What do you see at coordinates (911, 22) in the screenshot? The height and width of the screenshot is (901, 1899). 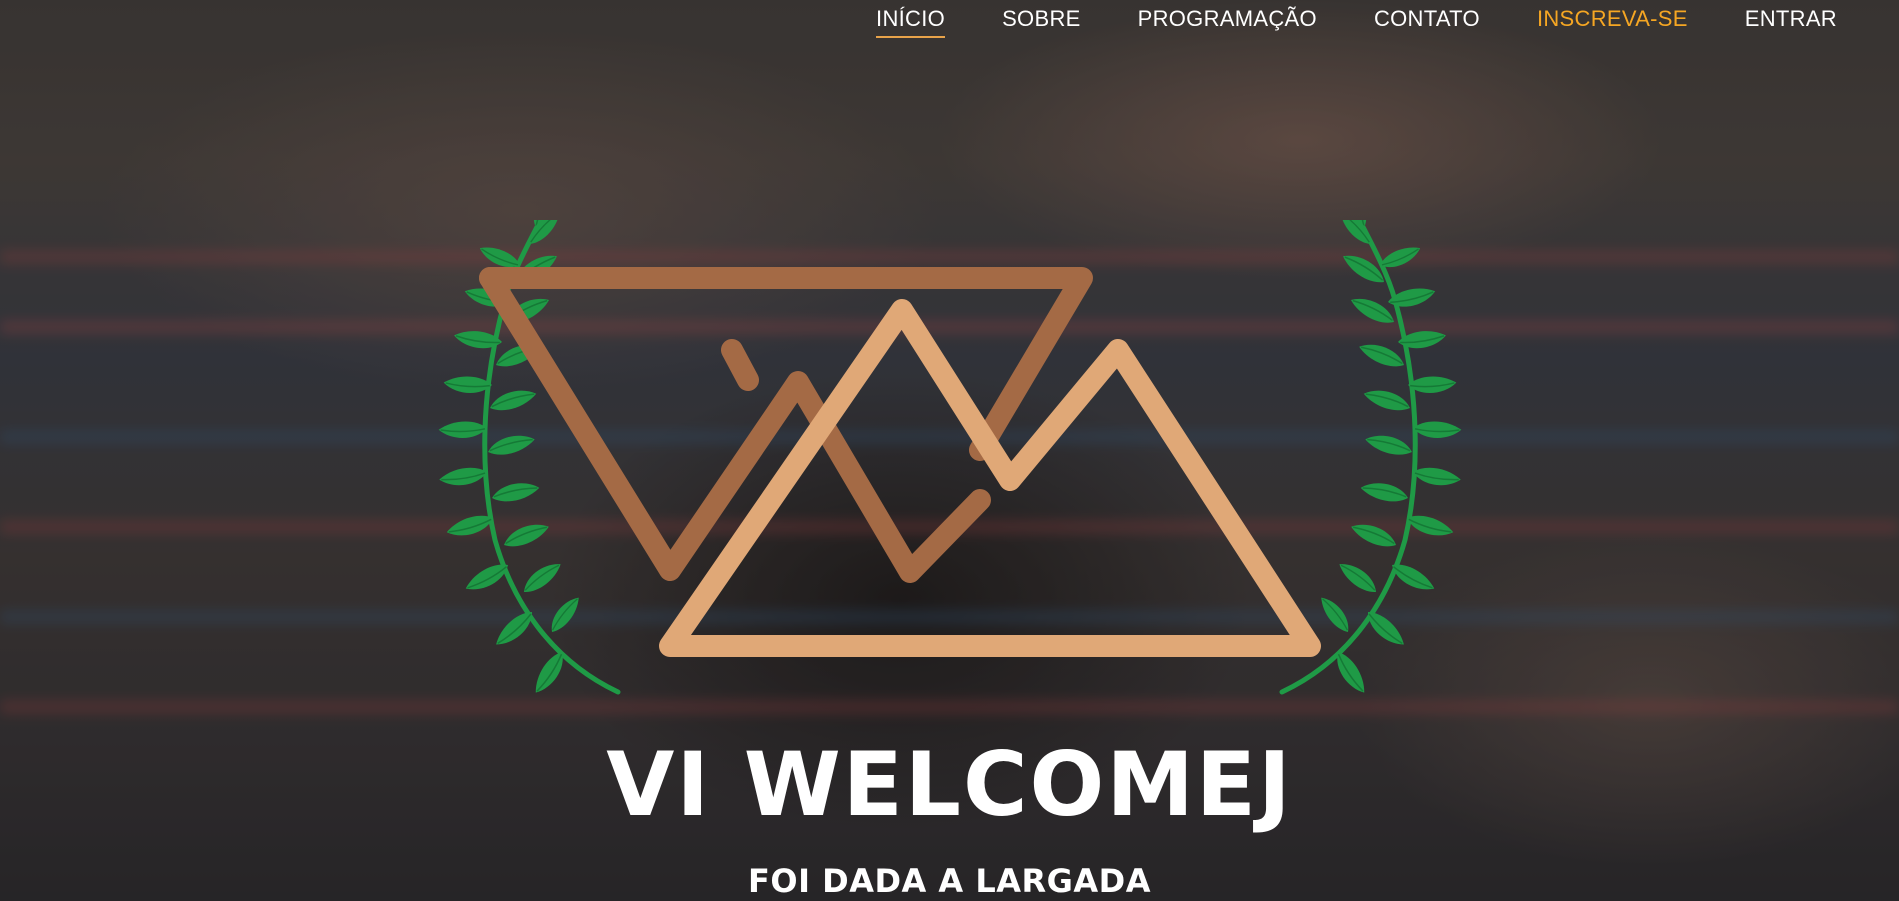 I see `nav-link-inicio: INÍCIO` at bounding box center [911, 22].